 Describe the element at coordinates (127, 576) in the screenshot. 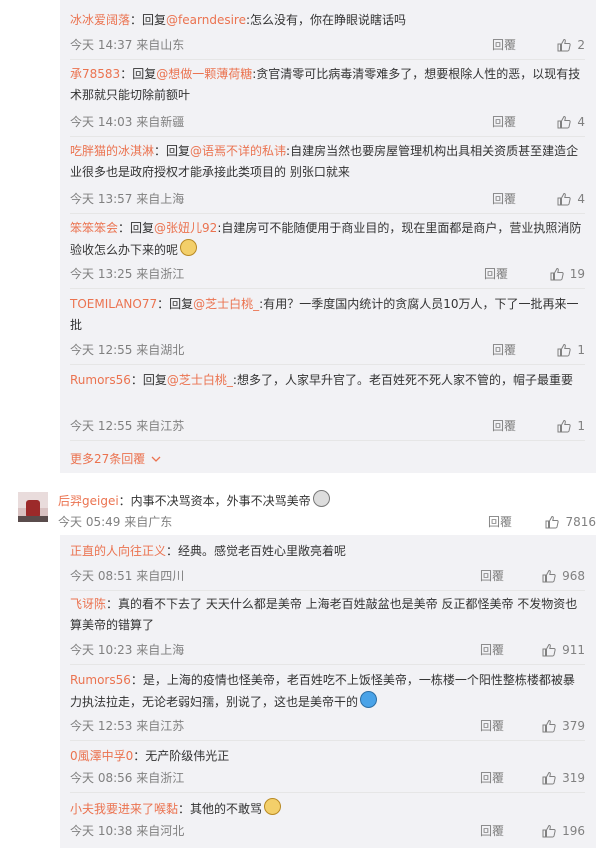

I see `reply-time: 今天 08:51 来自四川` at that location.